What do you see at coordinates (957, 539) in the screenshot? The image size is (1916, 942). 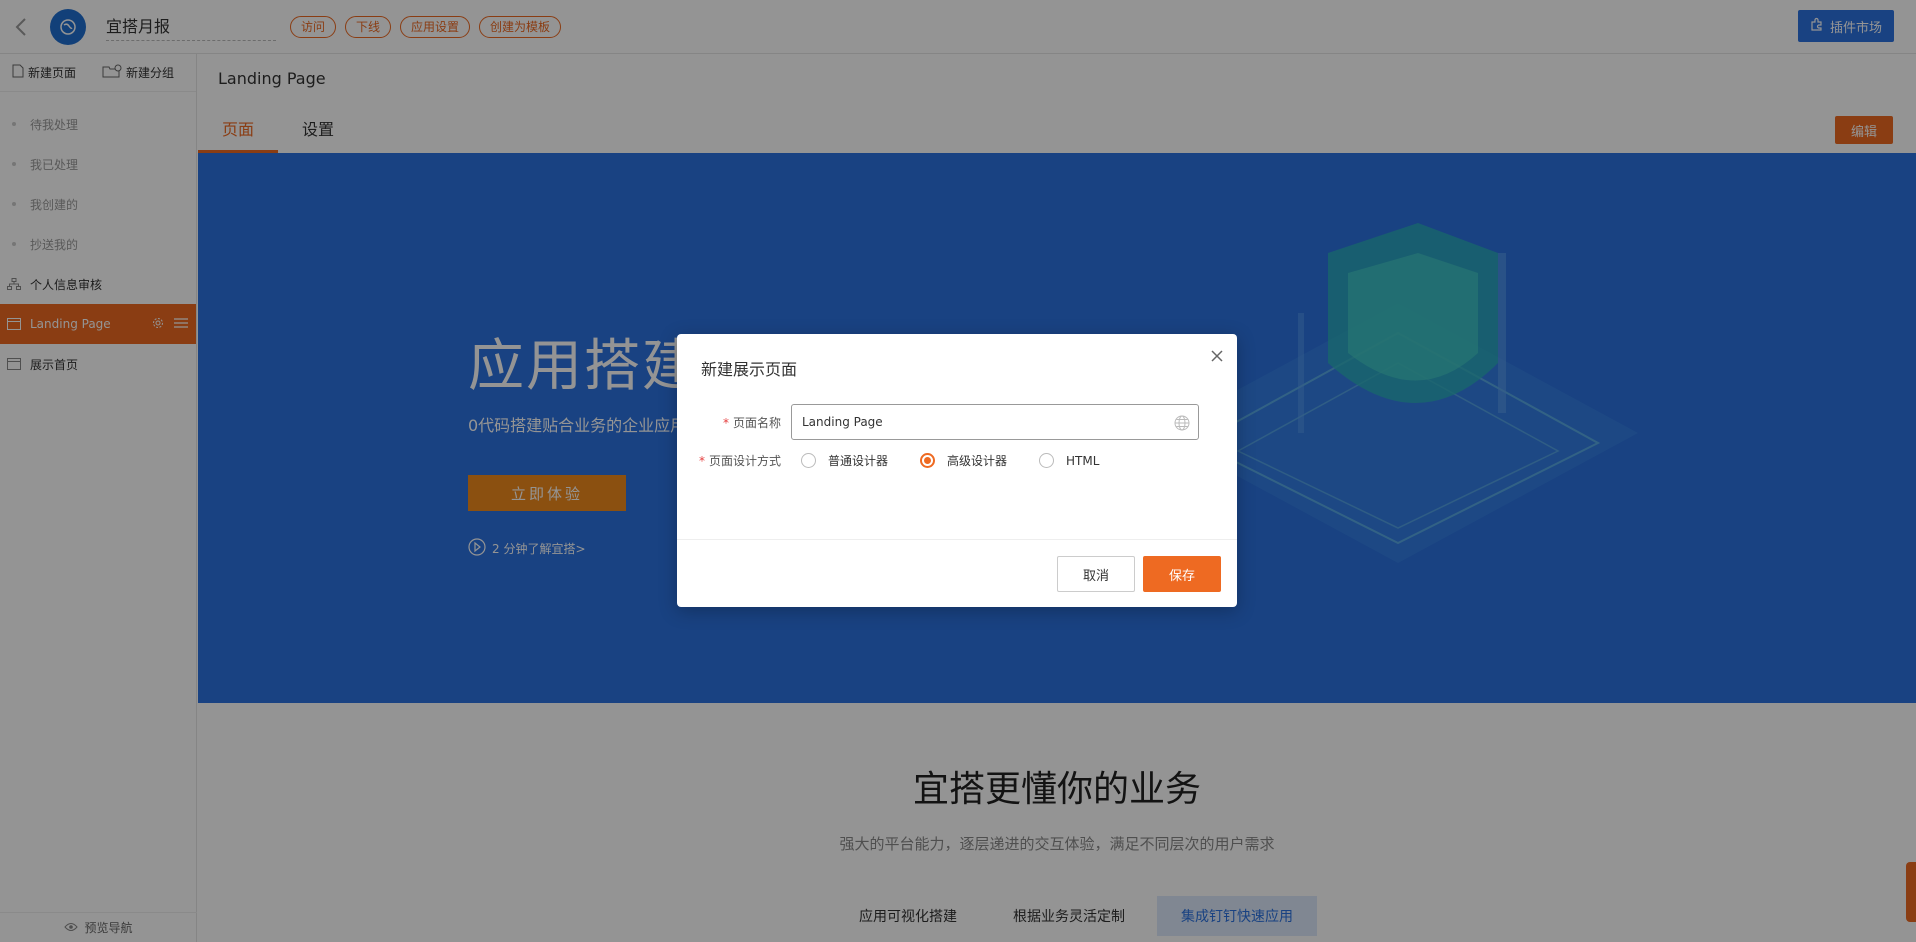 I see `dialog-divider` at bounding box center [957, 539].